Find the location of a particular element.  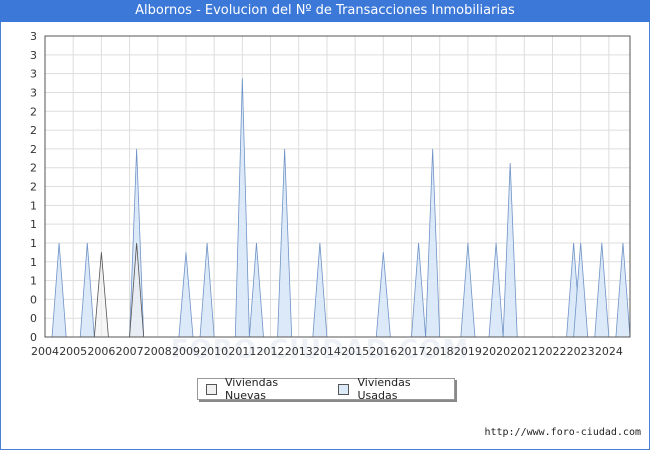

y-tick-label-7: 1 is located at coordinates (33, 205).